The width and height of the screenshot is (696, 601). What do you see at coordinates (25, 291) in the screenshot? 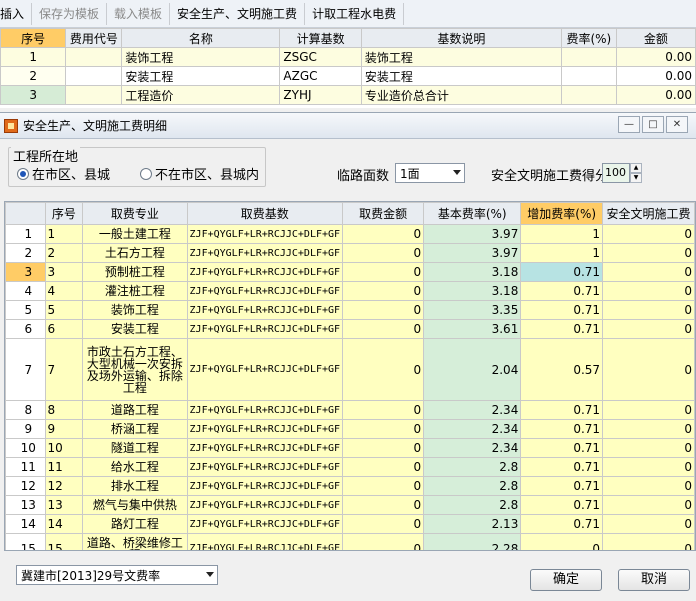
I see `cell-rownum: 4` at bounding box center [25, 291].